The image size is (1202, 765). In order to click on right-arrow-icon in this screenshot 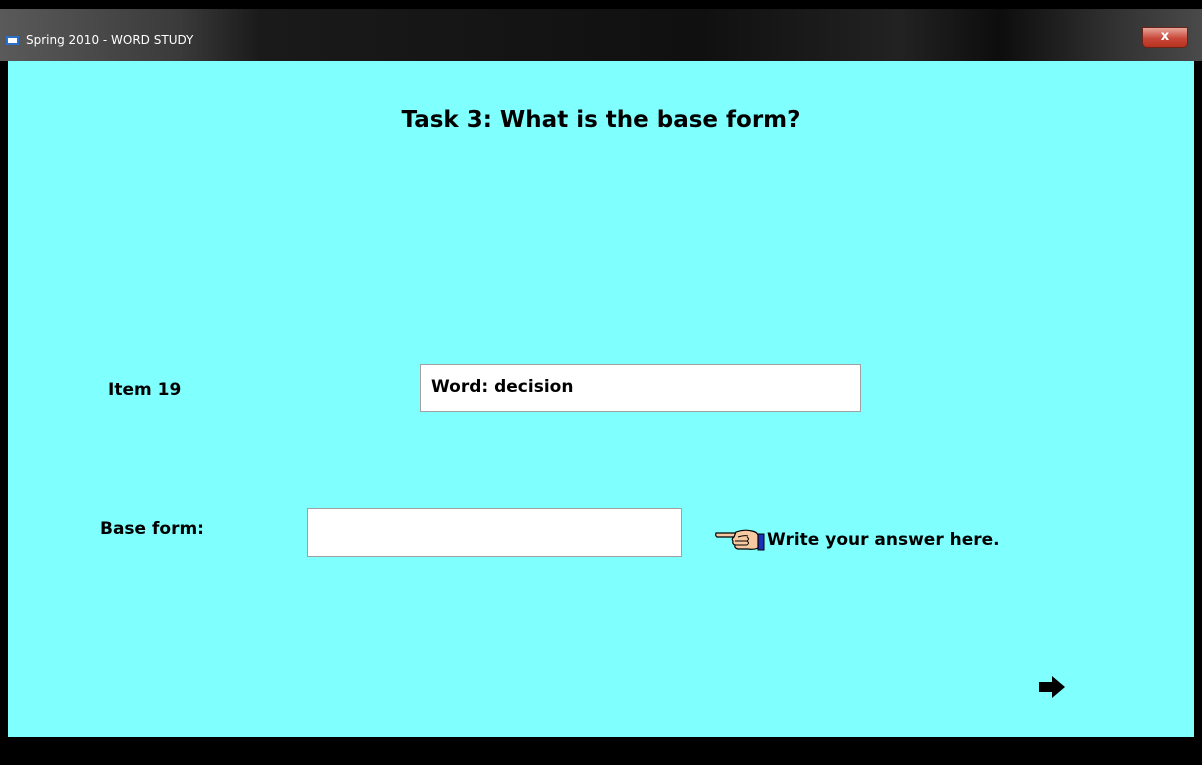, I will do `click(1052, 687)`.